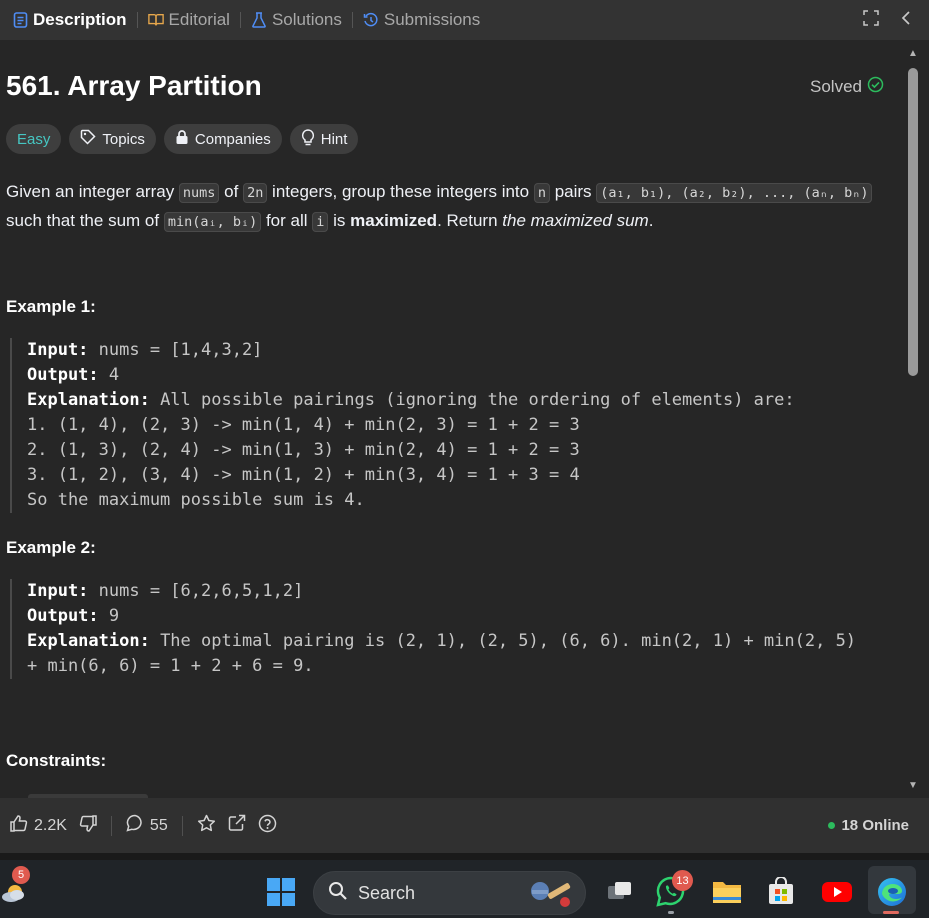 The height and width of the screenshot is (918, 929). I want to click on tab-editorial-label: Editorial, so click(199, 19).